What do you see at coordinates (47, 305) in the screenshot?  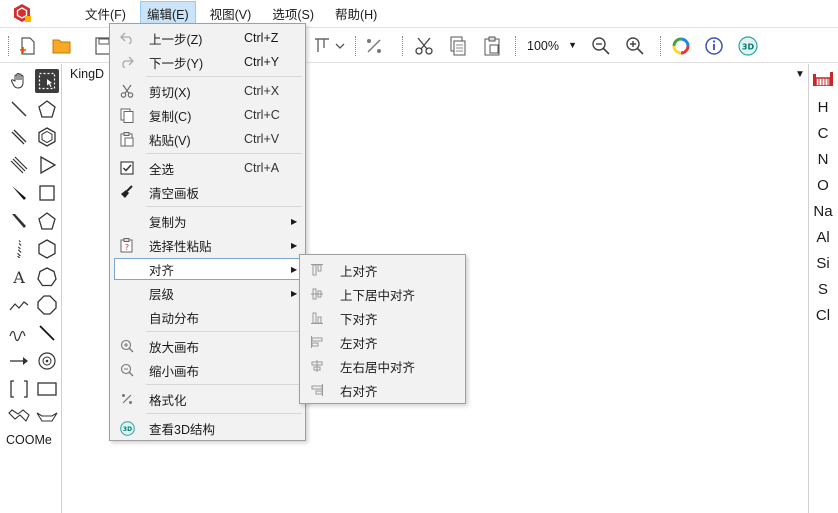 I see `octagon-ring-icon` at bounding box center [47, 305].